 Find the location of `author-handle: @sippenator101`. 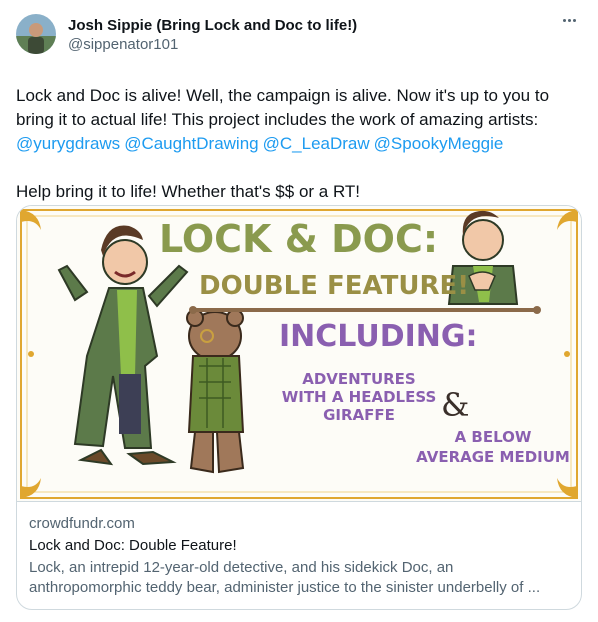

author-handle: @sippenator101 is located at coordinates (212, 44).